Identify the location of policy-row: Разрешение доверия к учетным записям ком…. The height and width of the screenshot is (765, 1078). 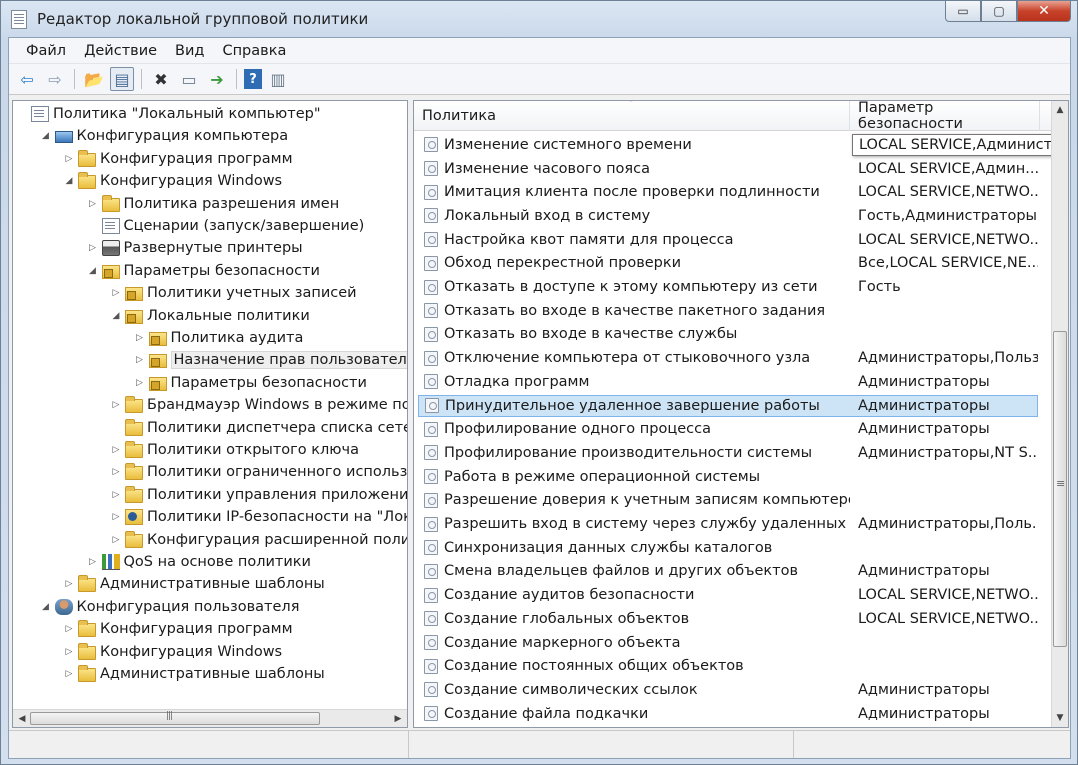
(734, 501).